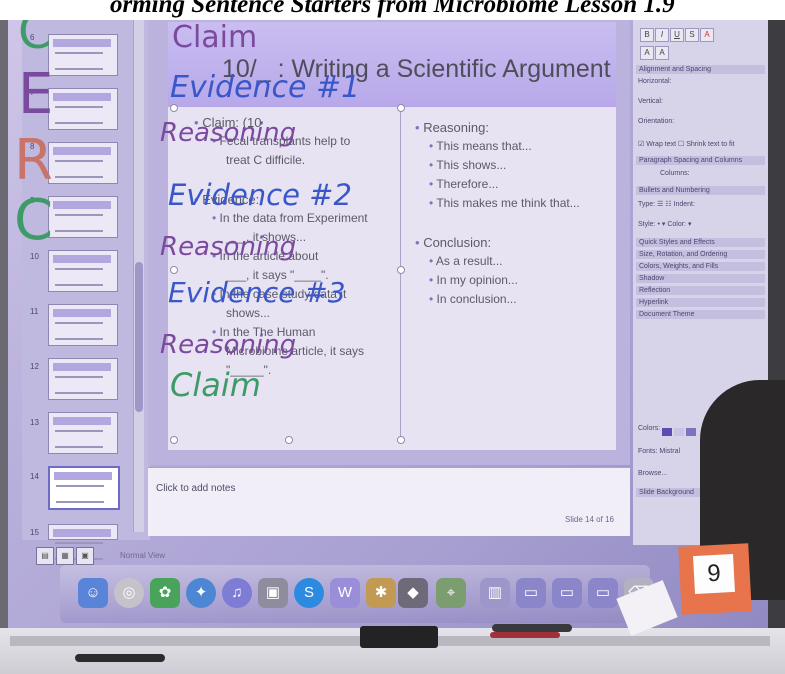  Describe the element at coordinates (662, 35) in the screenshot. I see `italic-button: I` at that location.